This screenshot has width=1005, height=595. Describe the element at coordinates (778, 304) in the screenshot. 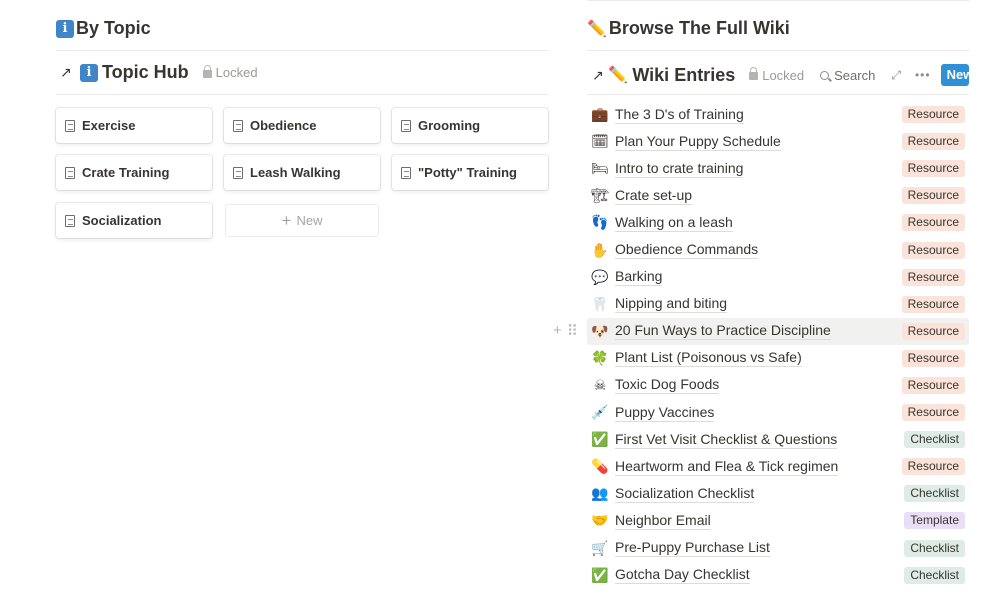

I see `wiki-entry-row: 🦷 Nipping and biting Resource` at that location.